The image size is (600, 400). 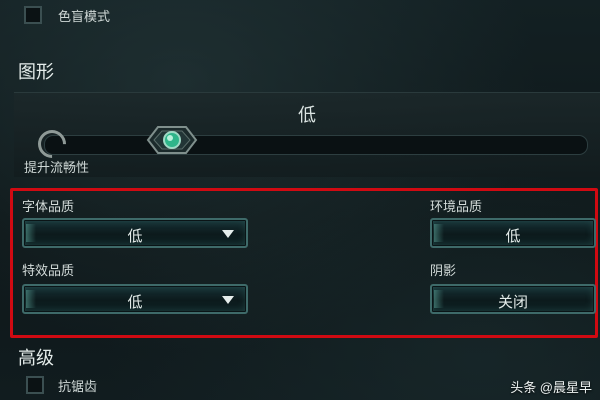 I want to click on shadows-label: 阴影, so click(x=443, y=271).